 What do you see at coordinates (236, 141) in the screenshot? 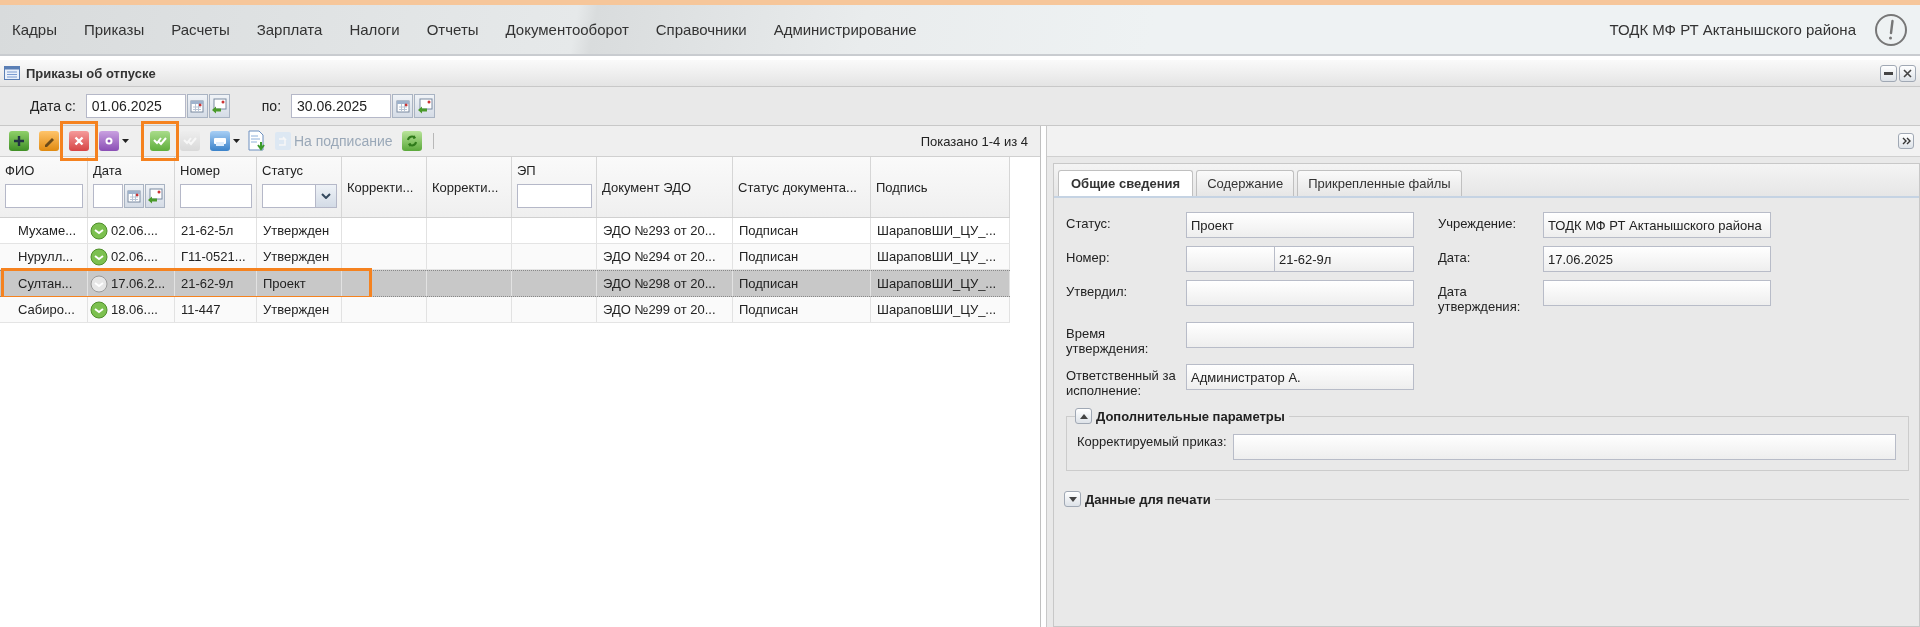
I see `caret-icon` at bounding box center [236, 141].